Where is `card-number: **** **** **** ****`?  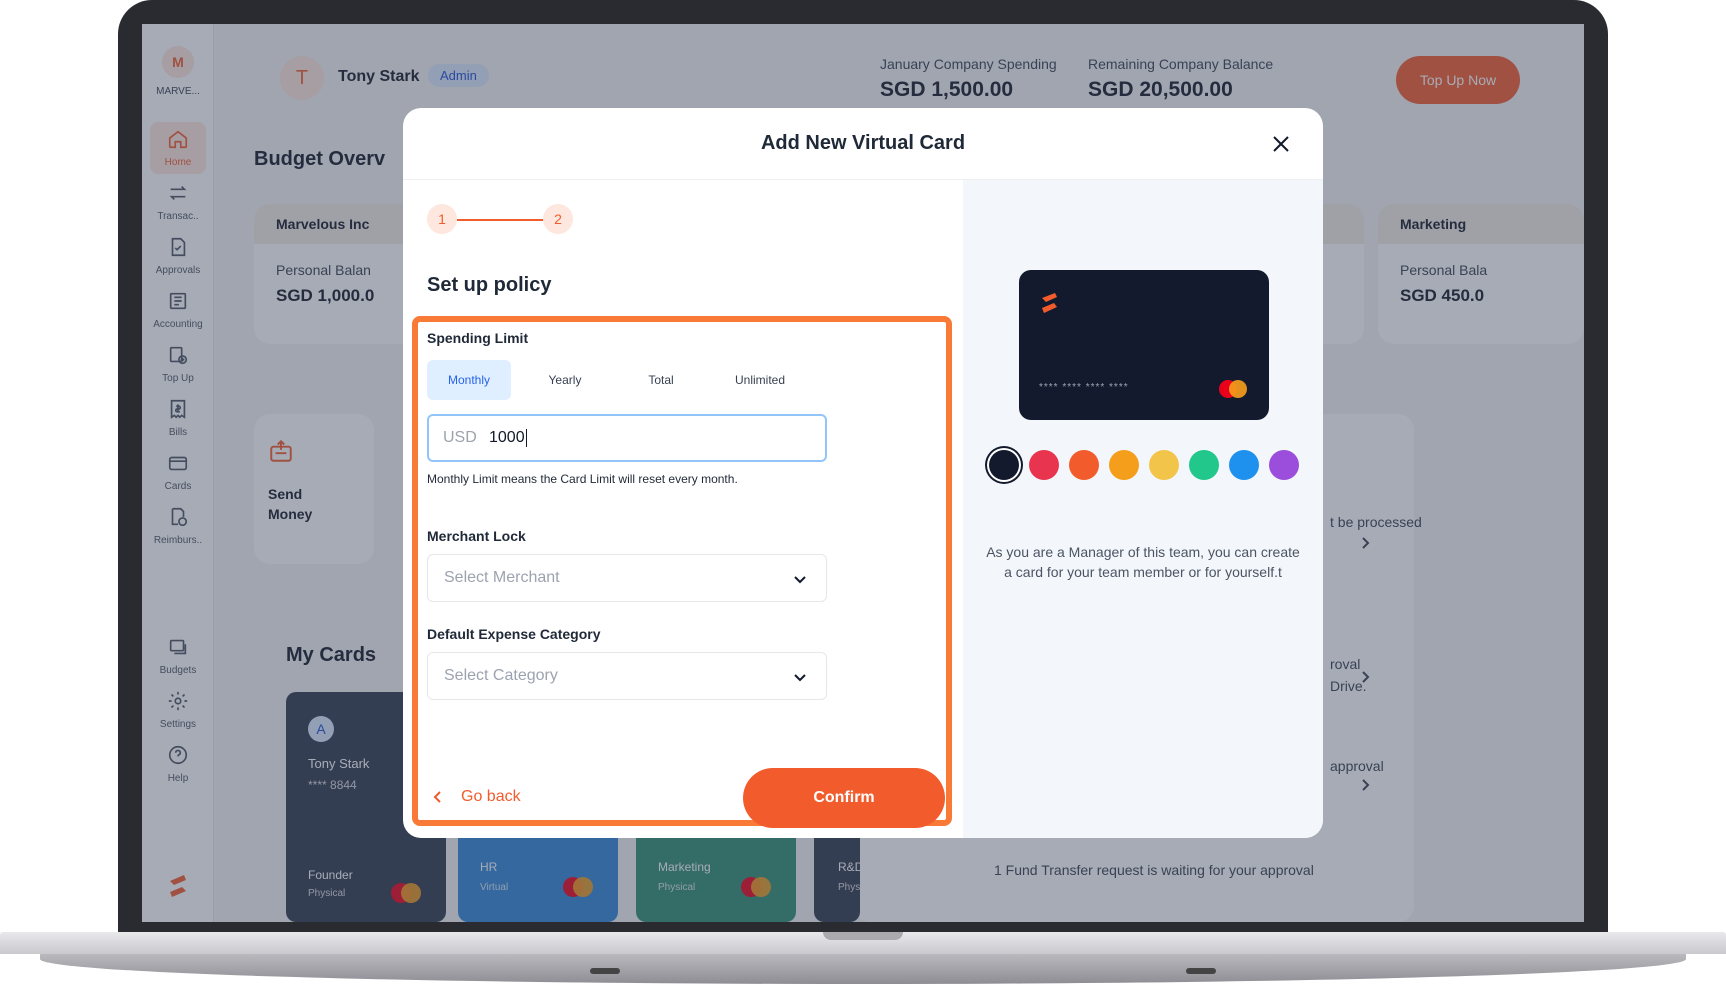 card-number: **** **** **** **** is located at coordinates (1084, 387).